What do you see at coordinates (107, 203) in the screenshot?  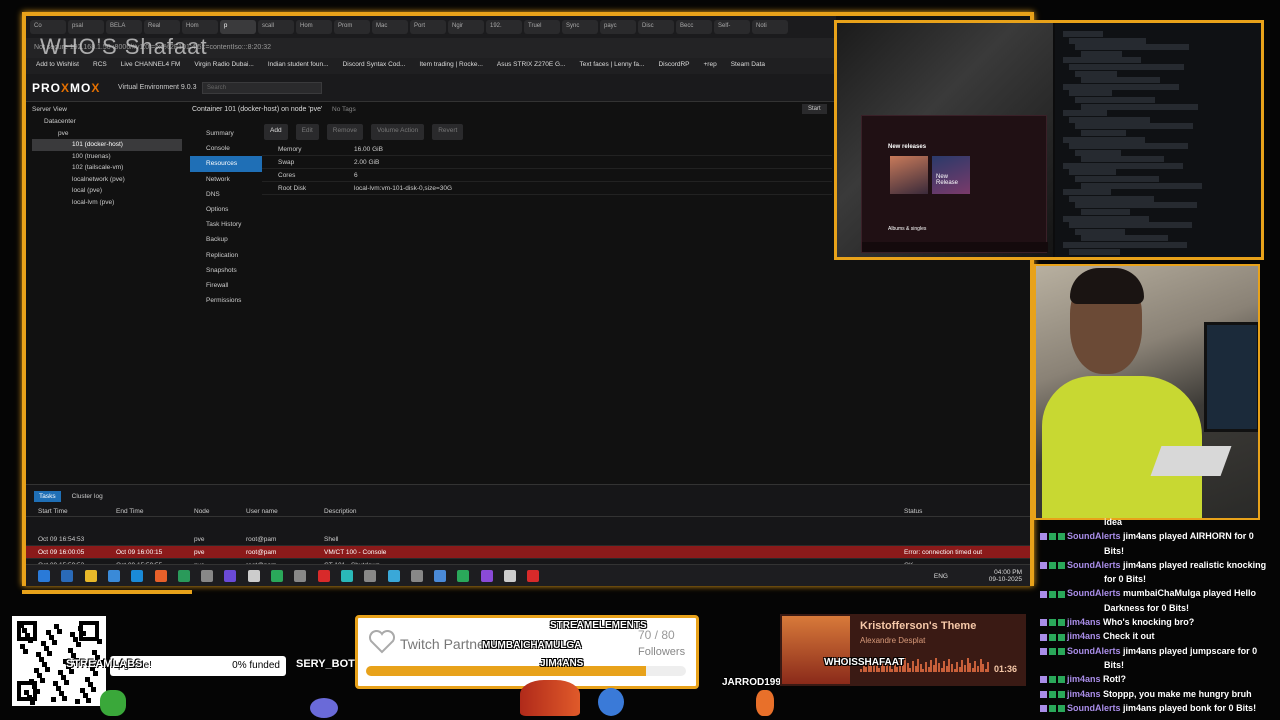 I see `tree-item: local-lvm (pve)` at bounding box center [107, 203].